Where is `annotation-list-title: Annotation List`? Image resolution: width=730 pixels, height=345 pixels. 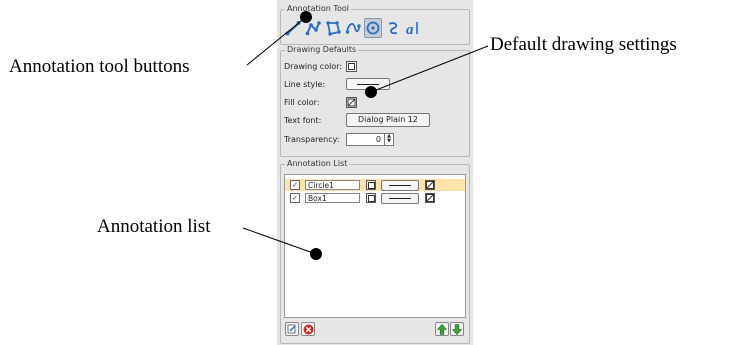
annotation-list-title: Annotation List is located at coordinates (317, 164).